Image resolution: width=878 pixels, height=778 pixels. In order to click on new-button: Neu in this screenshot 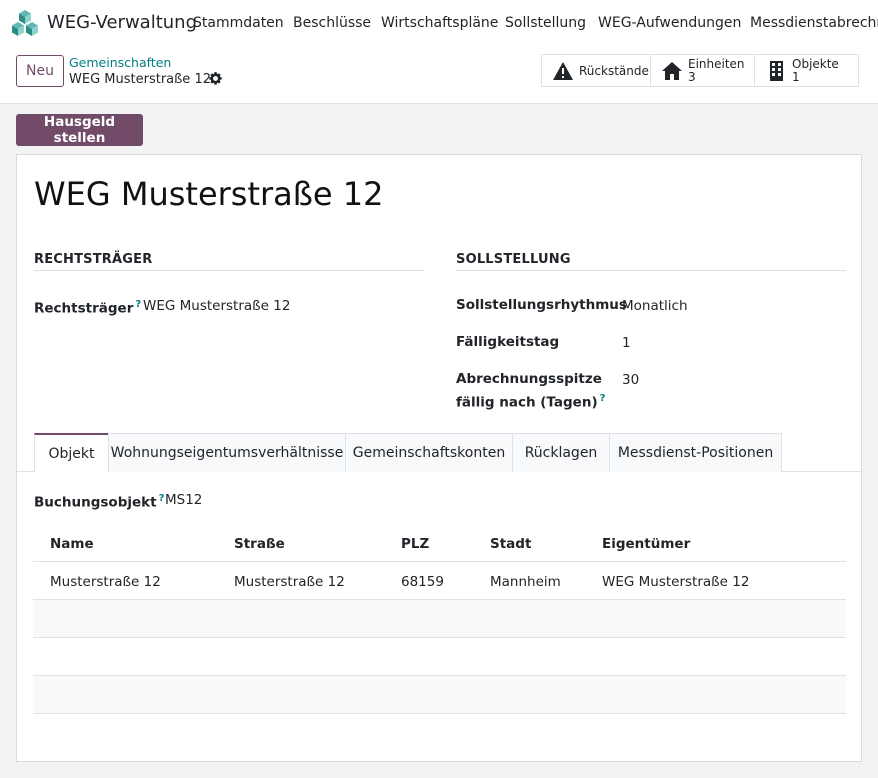, I will do `click(40, 71)`.